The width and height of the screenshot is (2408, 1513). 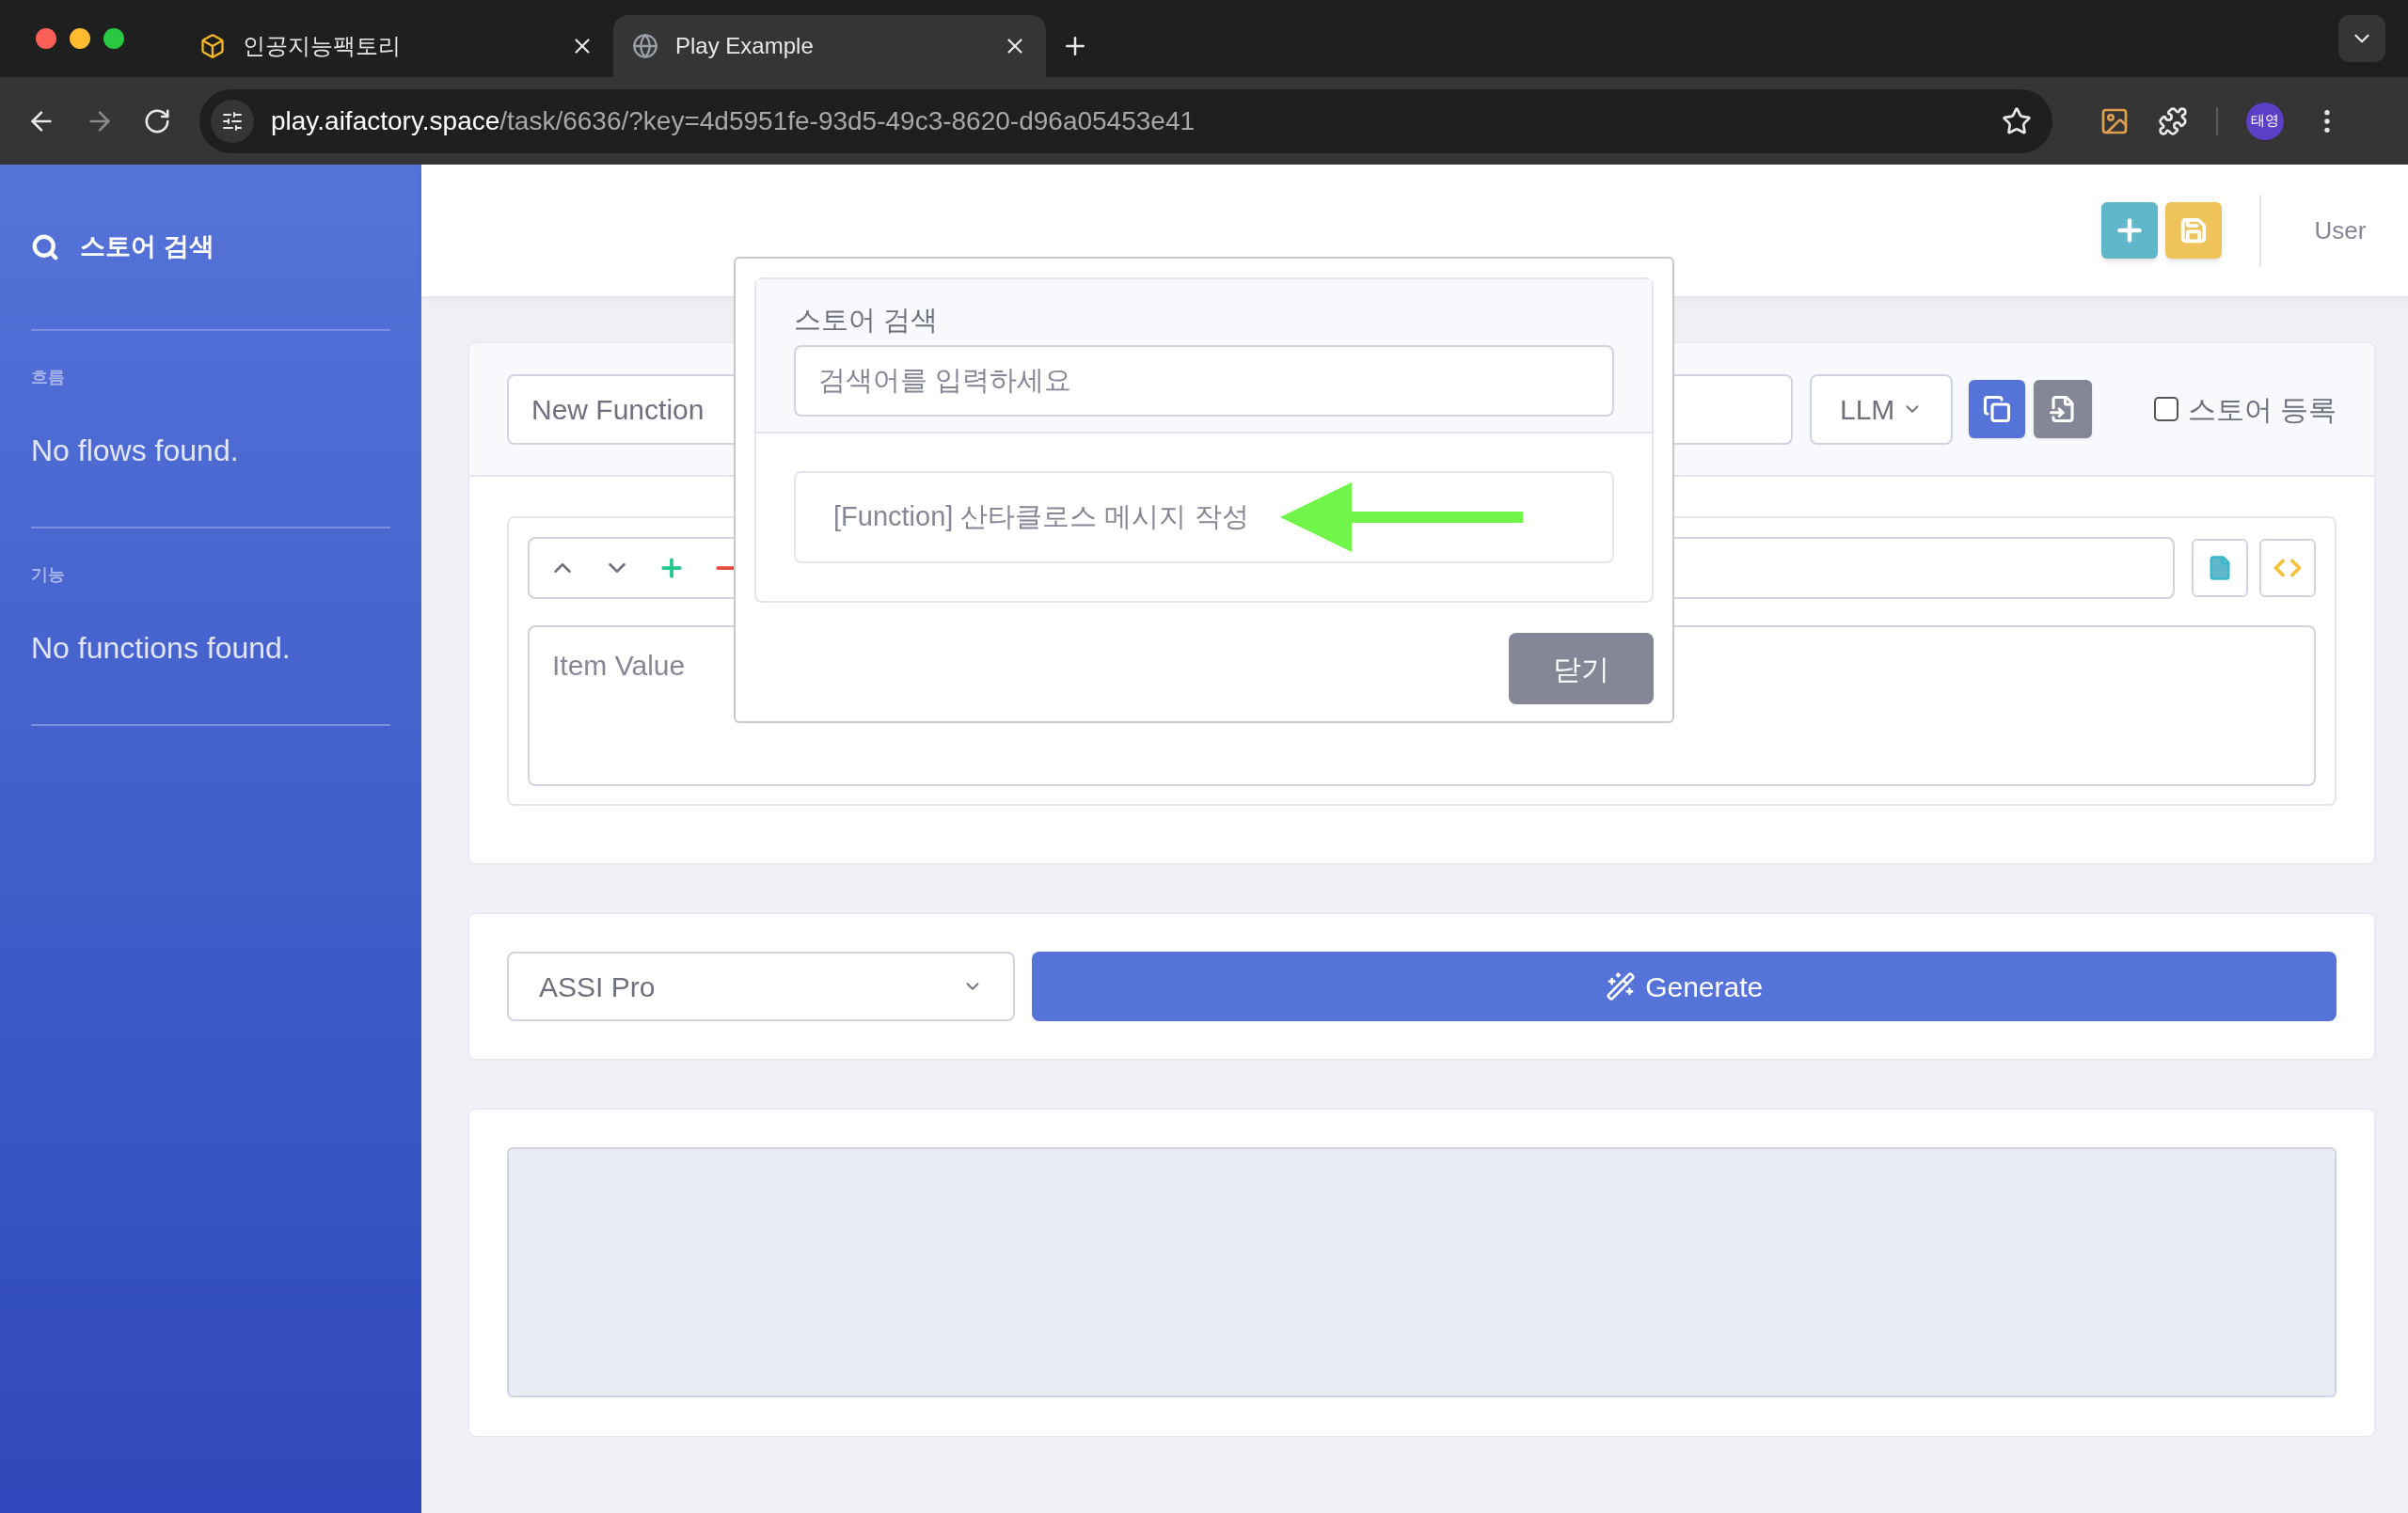 I want to click on extensions-icon, so click(x=2173, y=120).